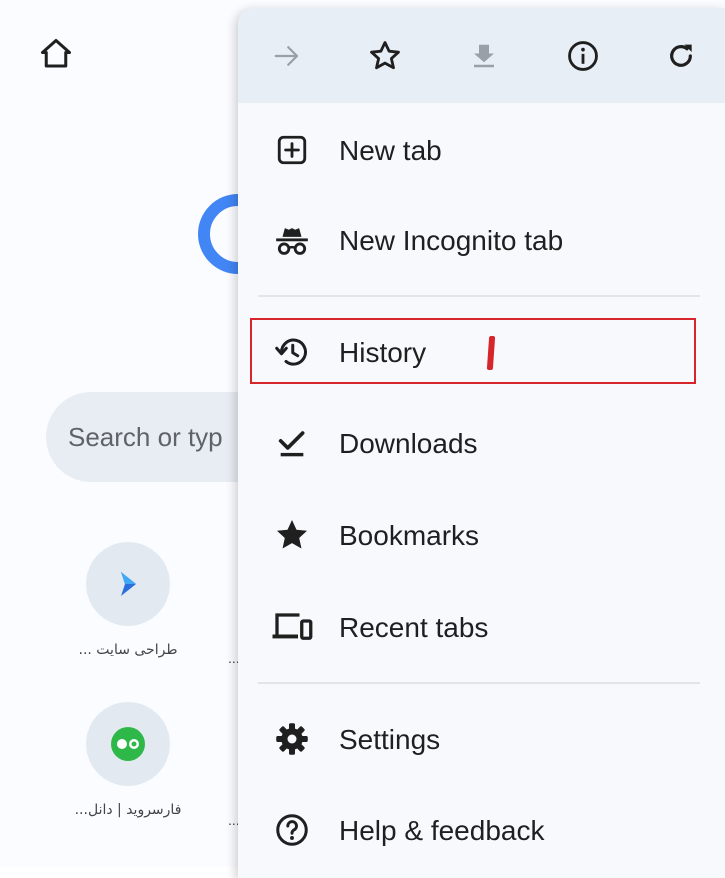  I want to click on download-icon, so click(484, 56).